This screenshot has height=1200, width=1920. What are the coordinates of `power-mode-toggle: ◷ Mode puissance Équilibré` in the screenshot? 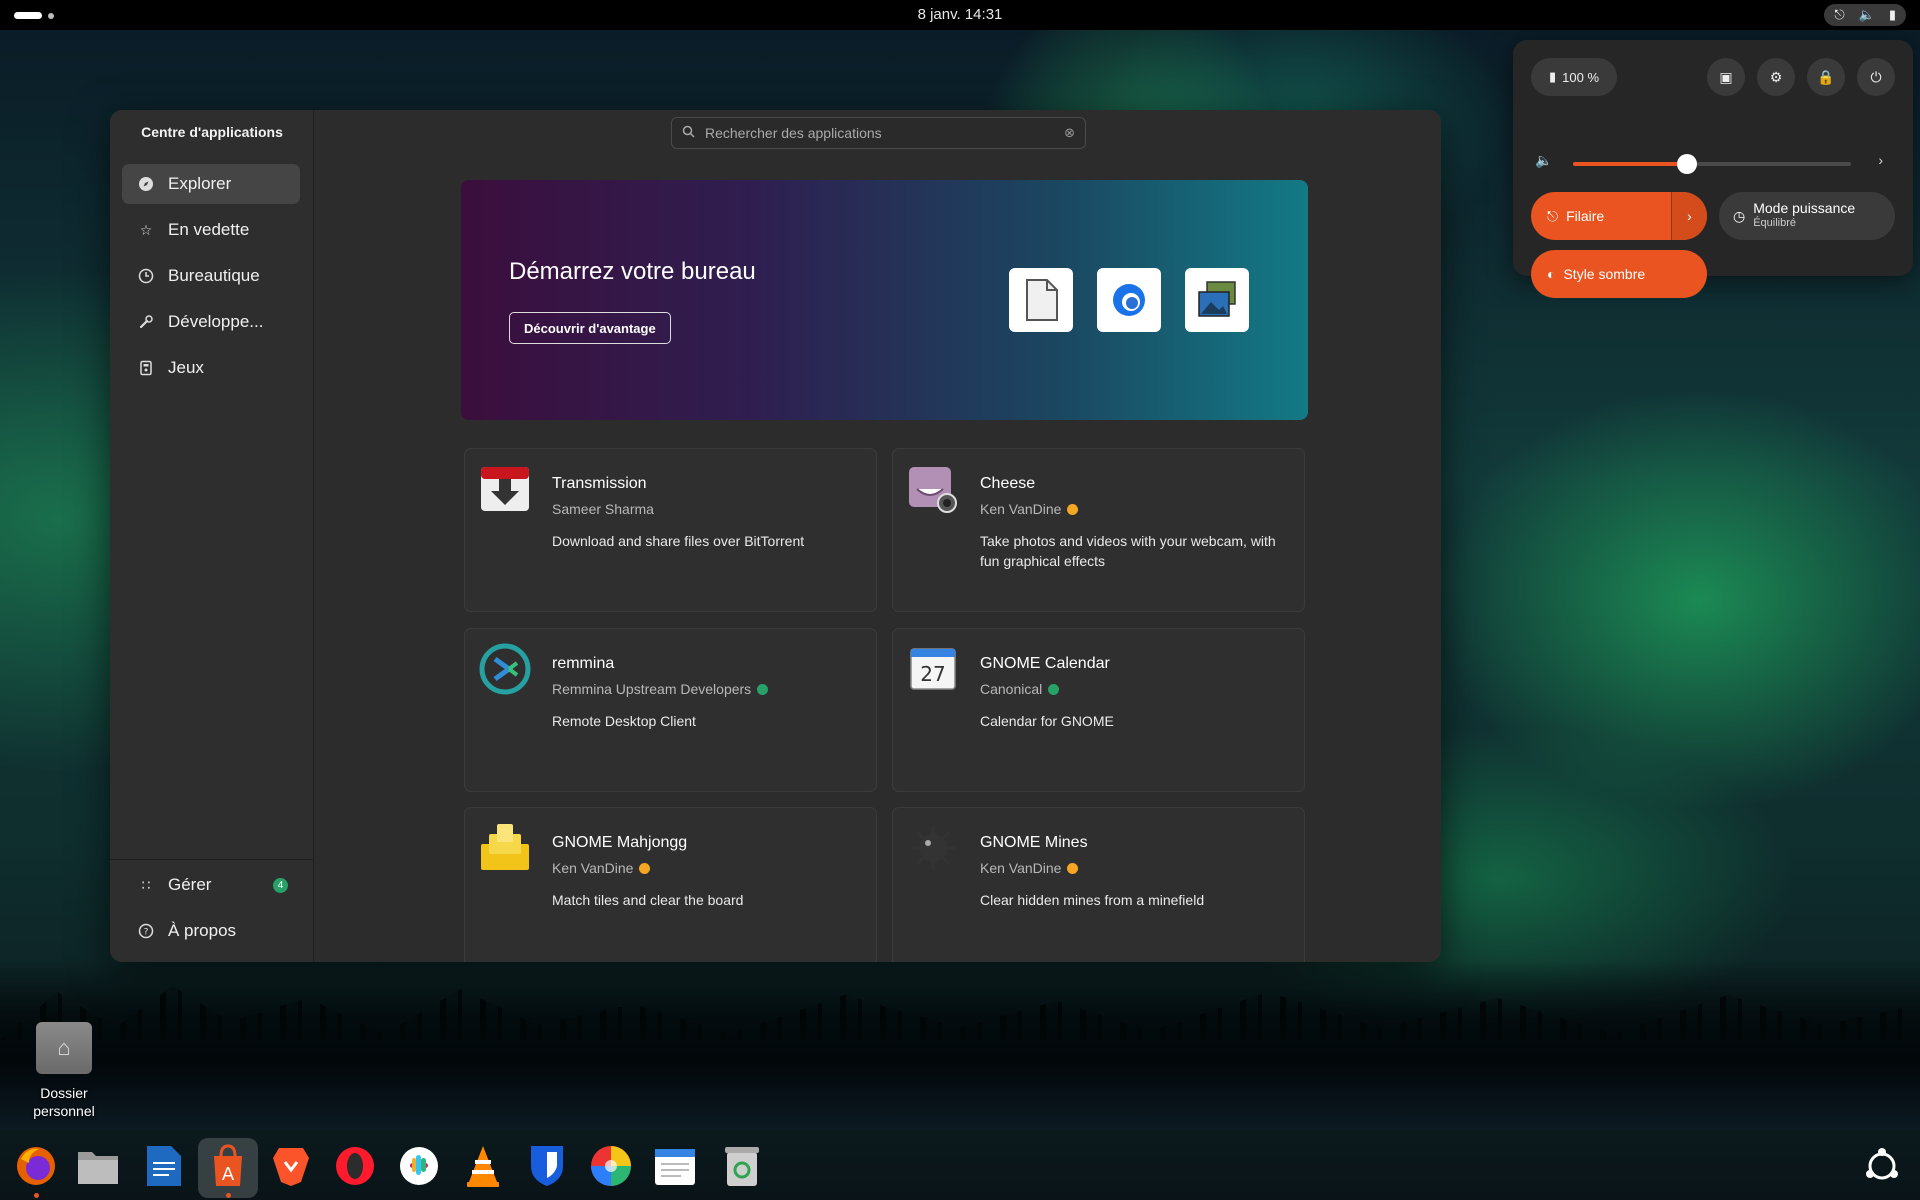 It's located at (1807, 216).